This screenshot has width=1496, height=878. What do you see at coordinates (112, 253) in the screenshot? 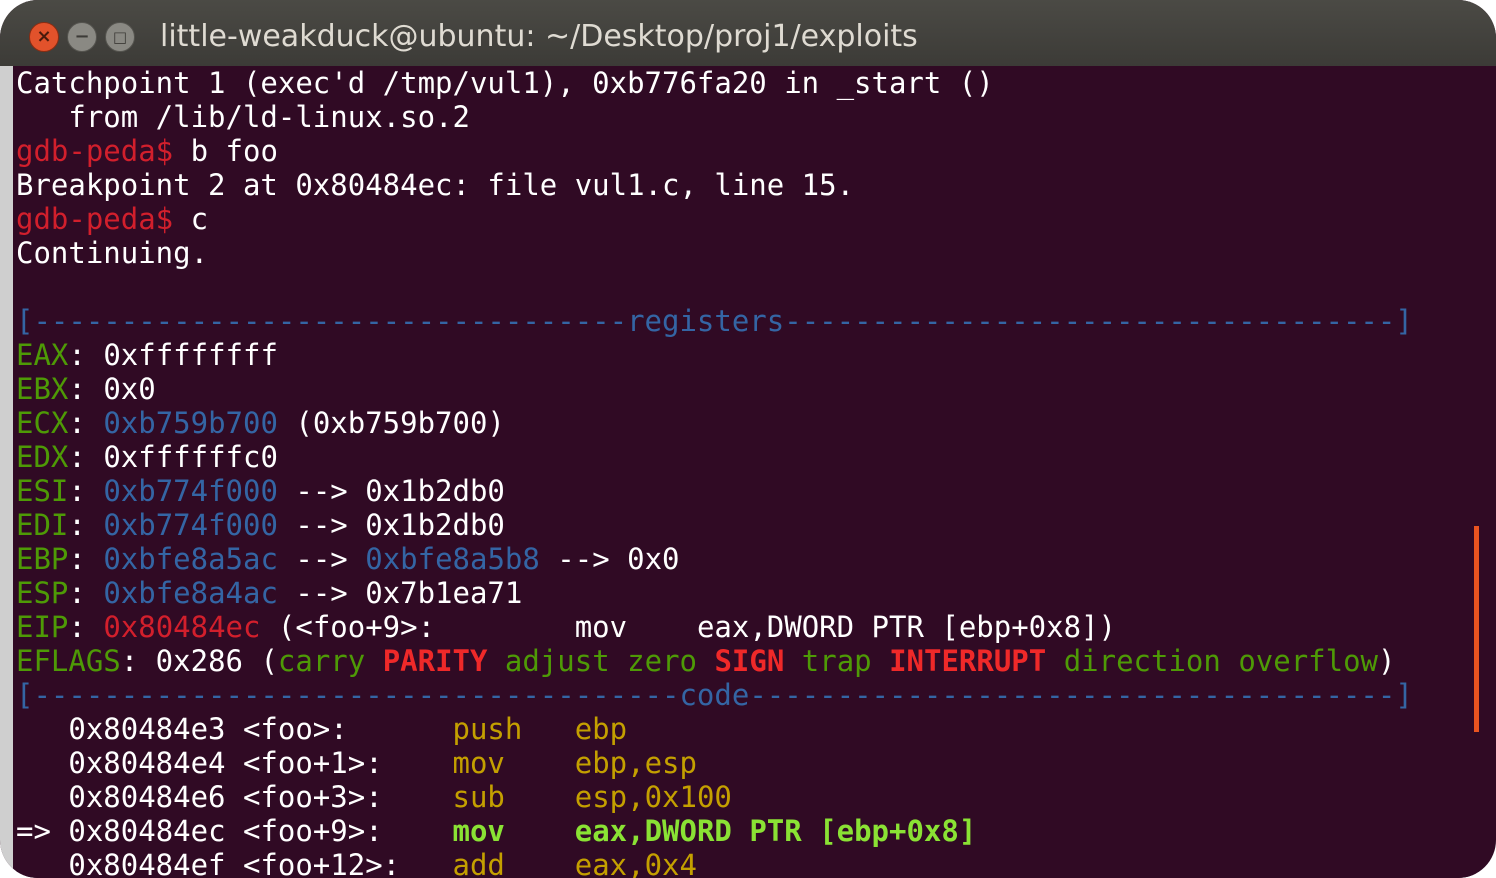
I see `continuing-line: Continuing.` at bounding box center [112, 253].